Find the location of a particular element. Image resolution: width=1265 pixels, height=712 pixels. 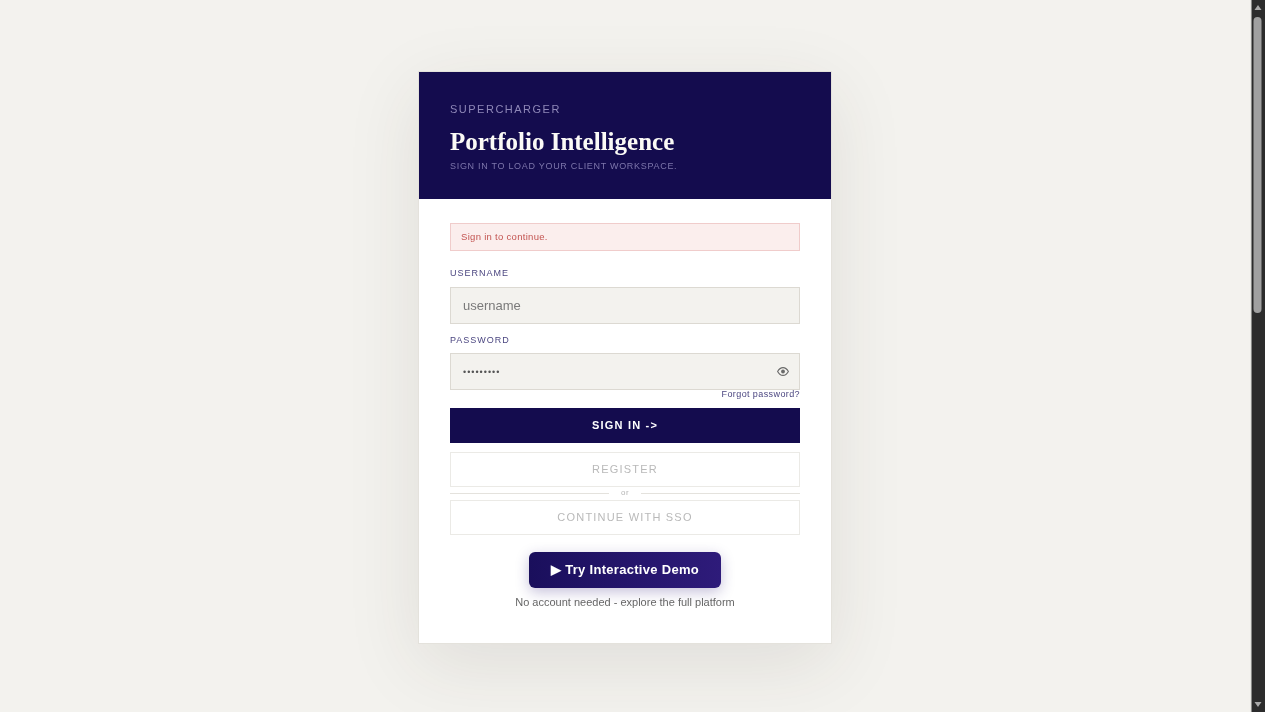

scrollbar is located at coordinates (1257, 356).